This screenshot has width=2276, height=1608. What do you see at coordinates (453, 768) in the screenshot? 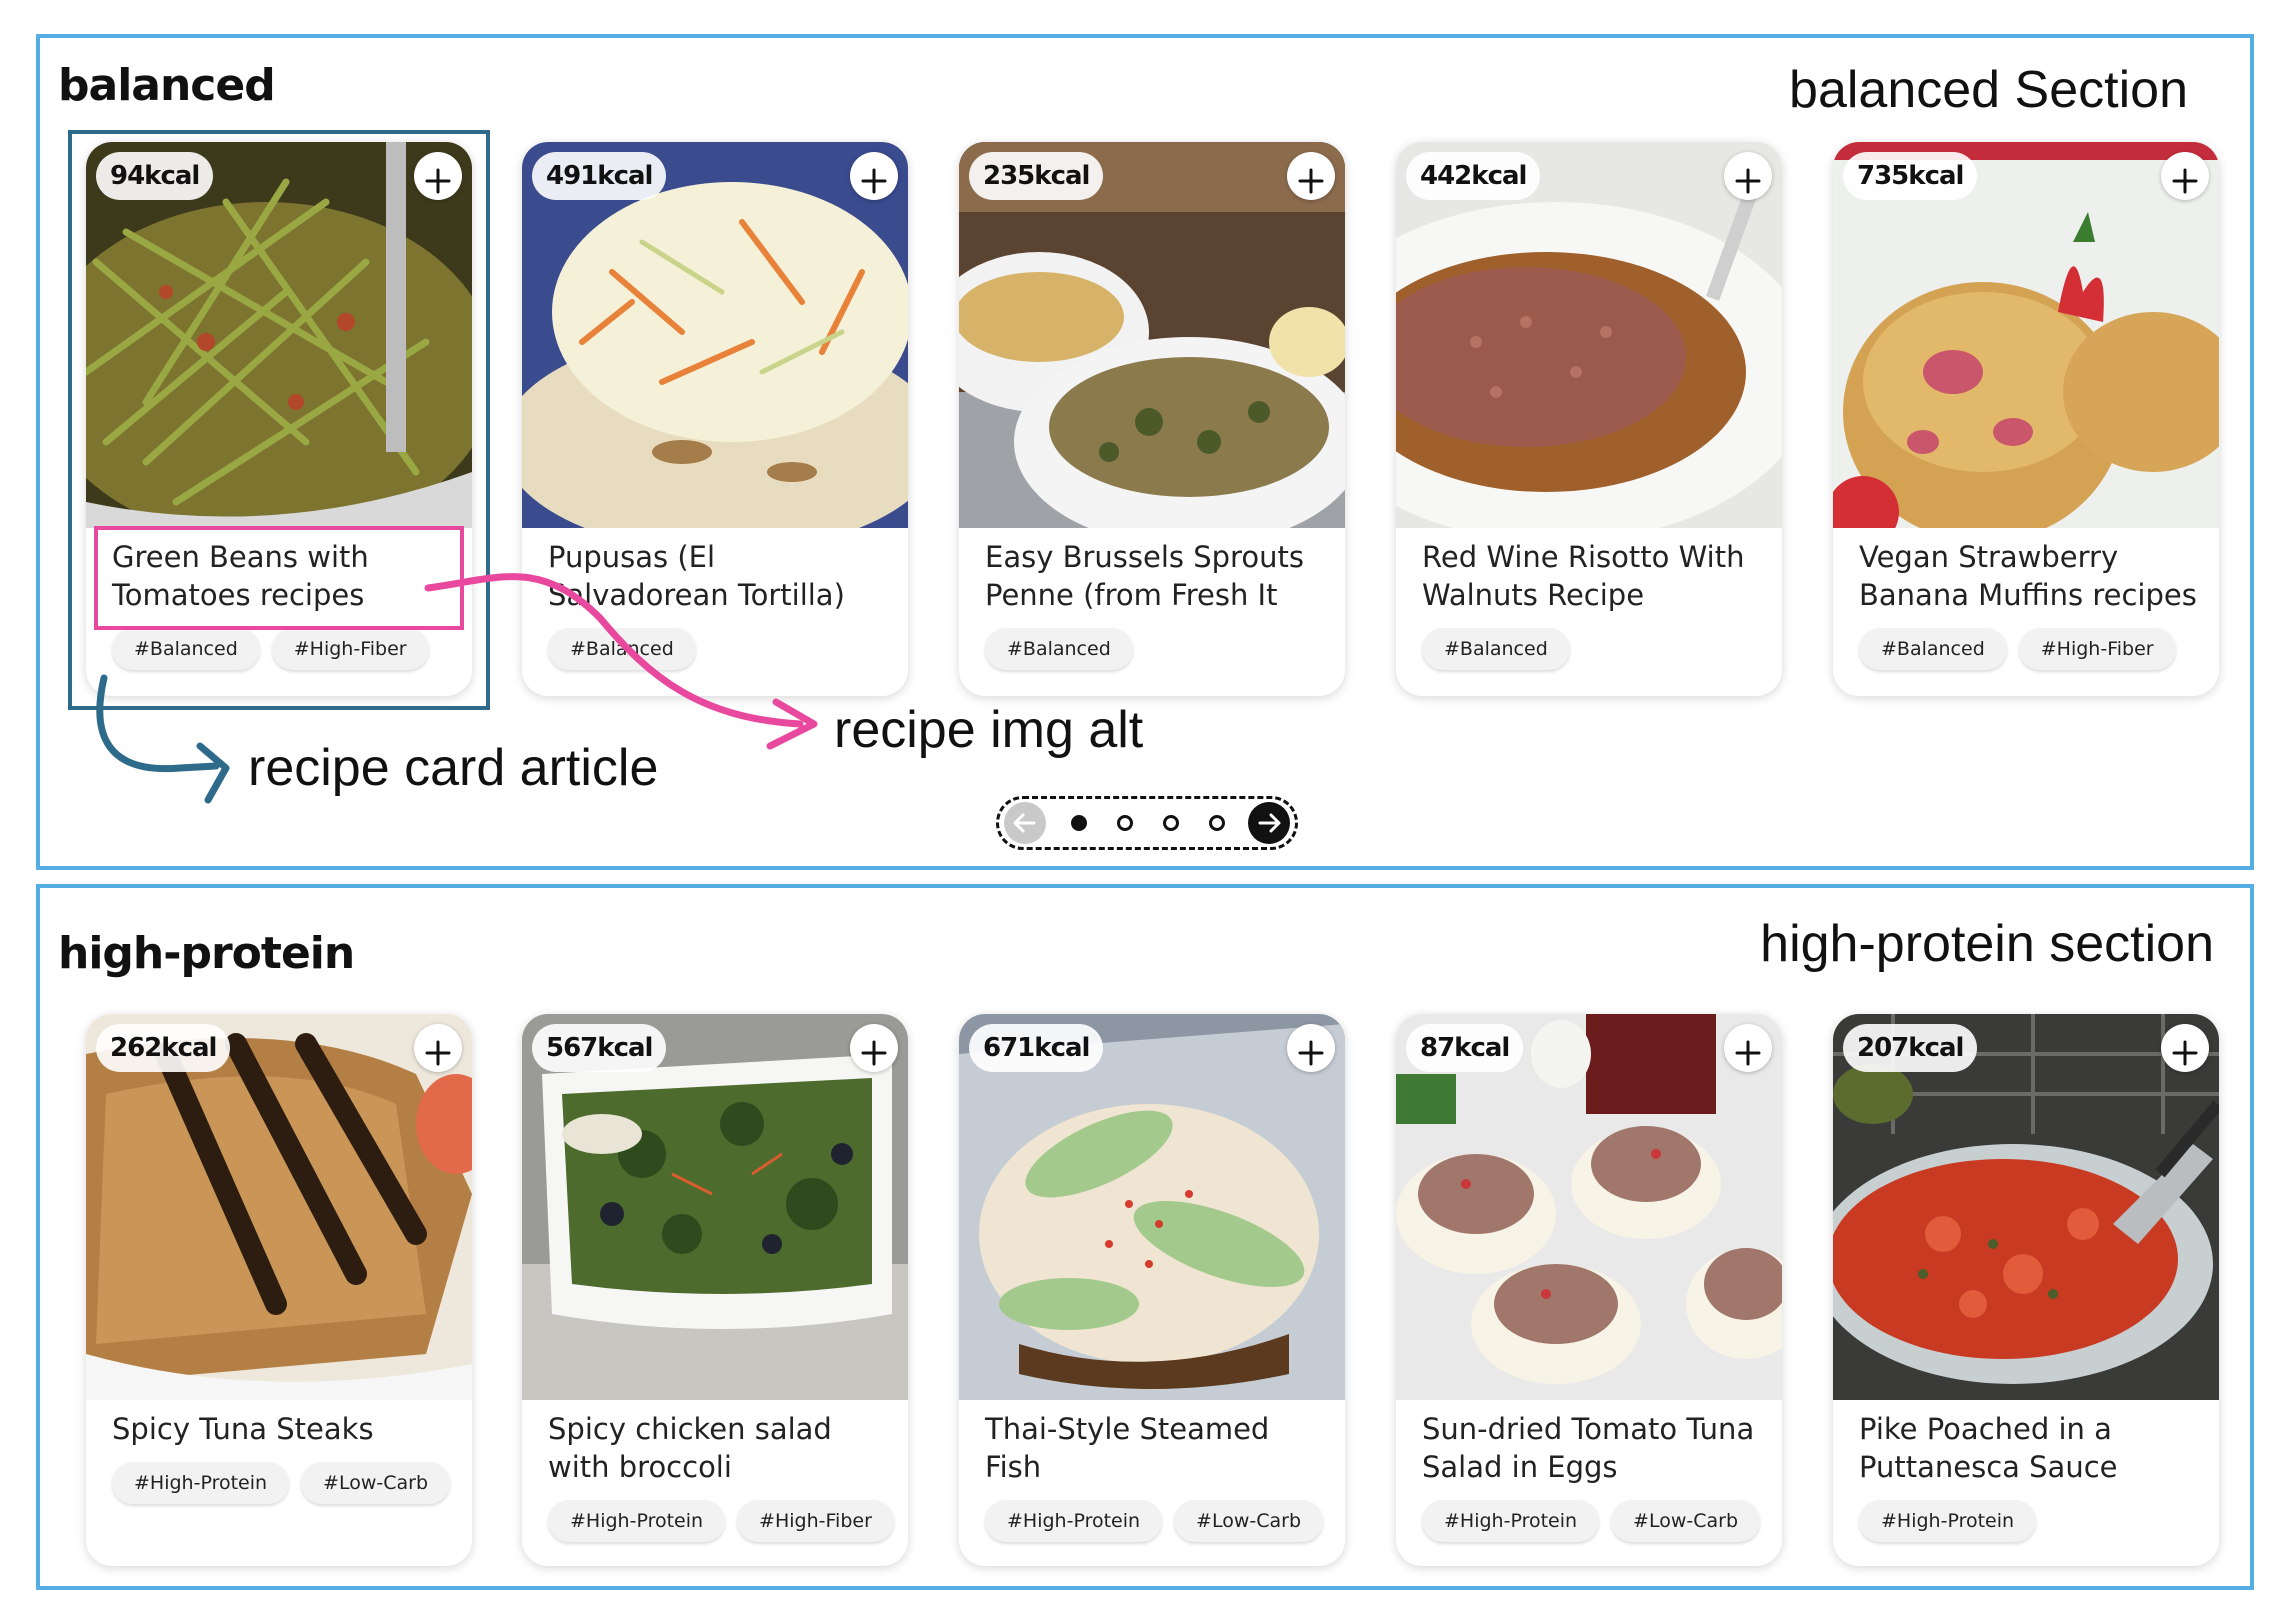
I see `card-annotation-label: recipe card article` at bounding box center [453, 768].